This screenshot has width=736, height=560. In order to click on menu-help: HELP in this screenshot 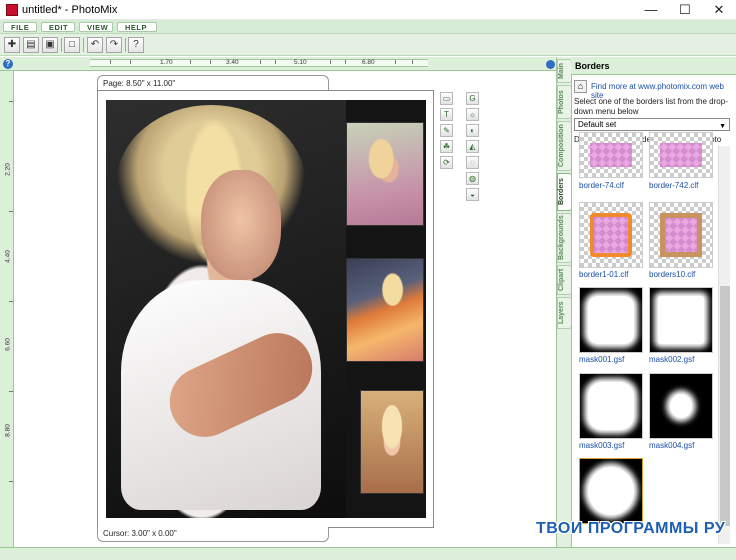, I will do `click(137, 27)`.